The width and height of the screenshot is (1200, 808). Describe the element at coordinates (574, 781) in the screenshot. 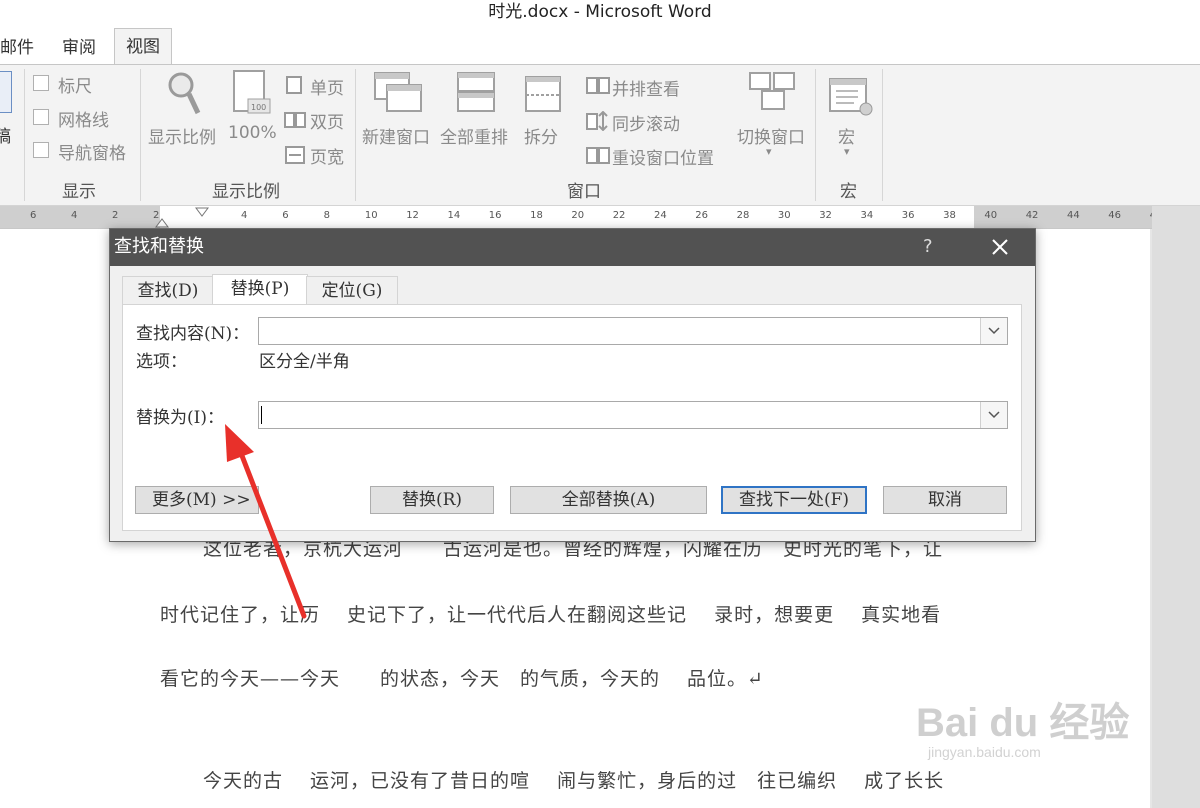

I see `doc-paragraph: 今天的古 运河，已没有了昔日的喧 闹与繁忙，身后的过 往已编织 成了长长` at that location.